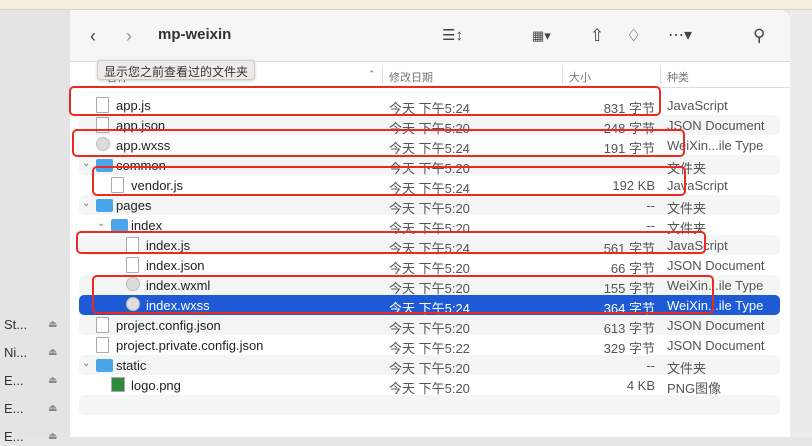  Describe the element at coordinates (372, 74) in the screenshot. I see `sort-ascending-icon: ⌃` at that location.